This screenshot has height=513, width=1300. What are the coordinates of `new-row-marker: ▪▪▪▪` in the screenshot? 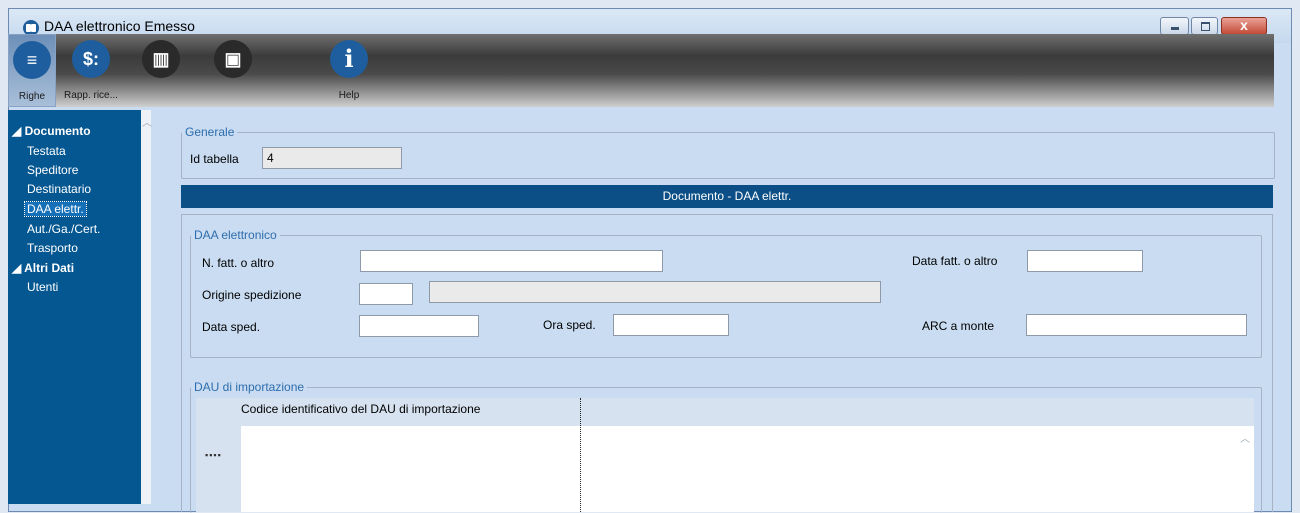 It's located at (213, 455).